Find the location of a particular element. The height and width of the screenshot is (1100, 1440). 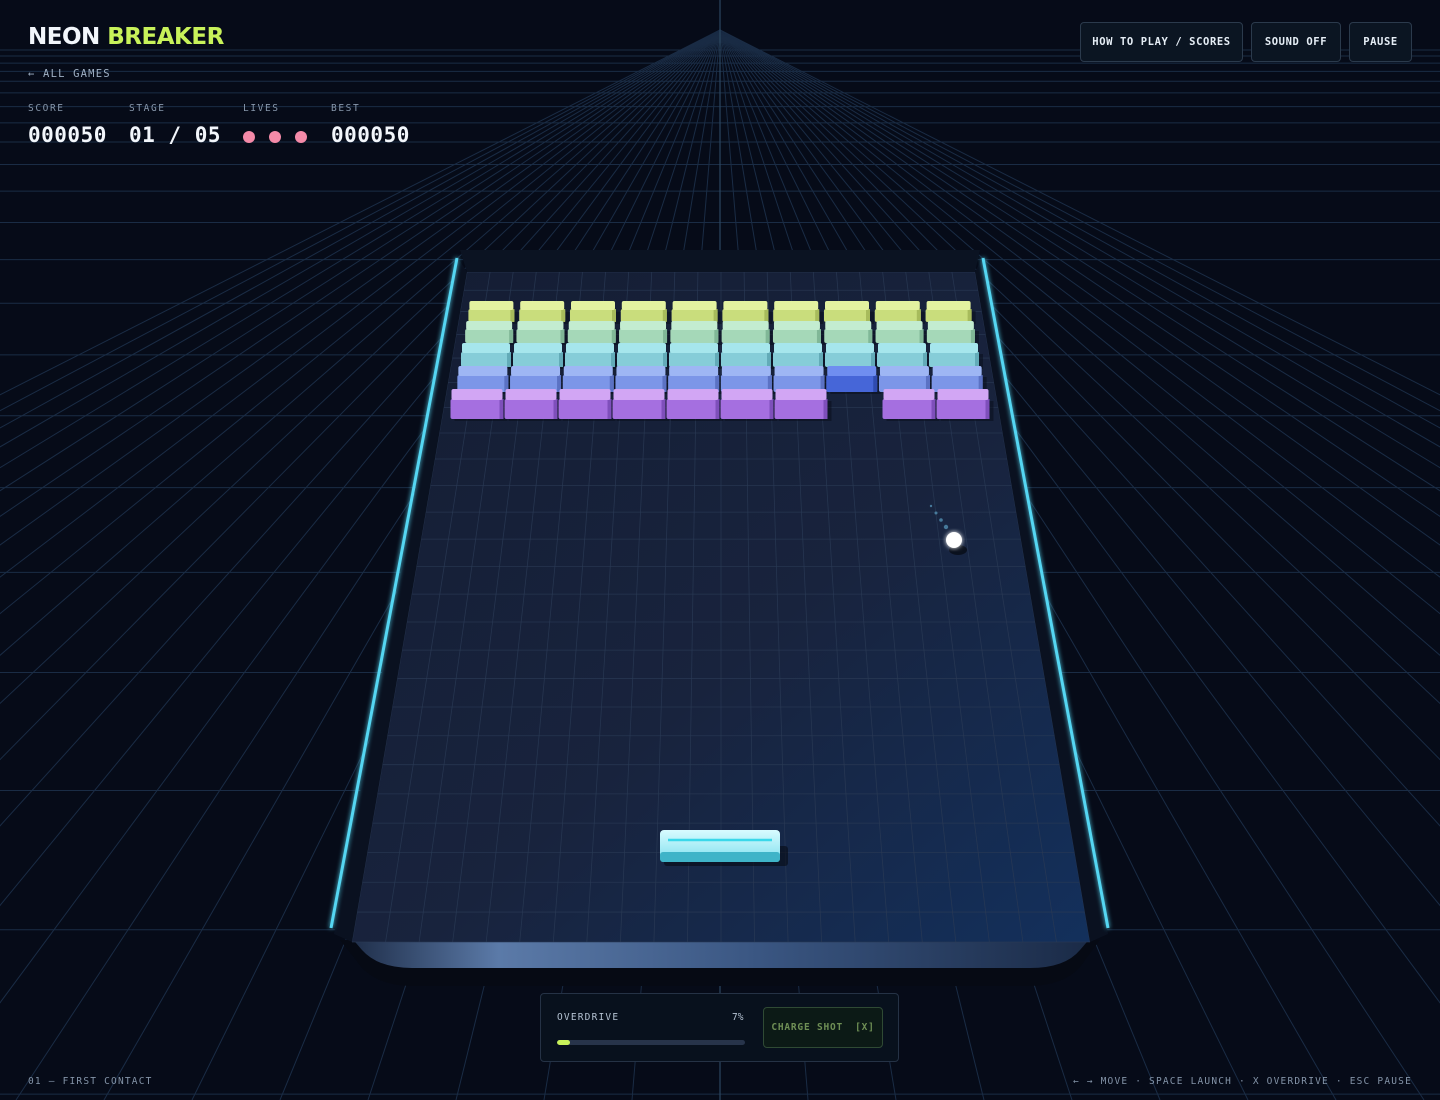

sound-toggle-button: SOUND OFF is located at coordinates (1296, 42).